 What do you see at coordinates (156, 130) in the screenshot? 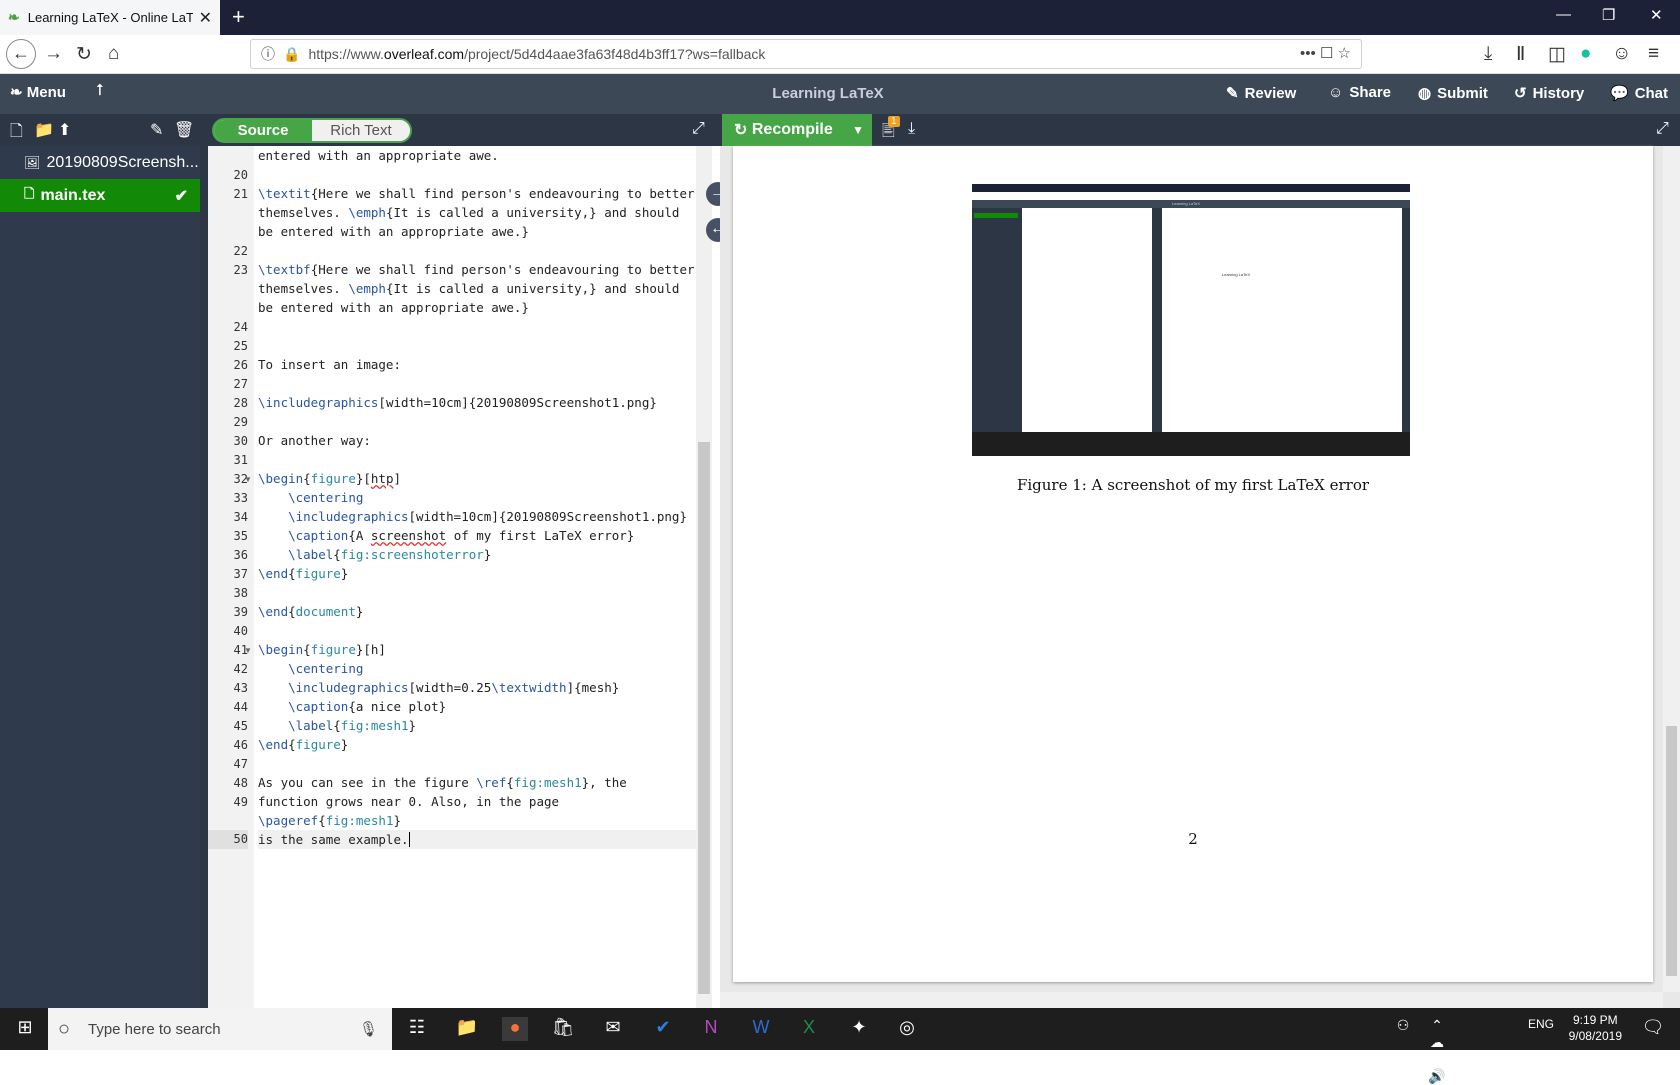
I see `rename-icon: ✎` at bounding box center [156, 130].